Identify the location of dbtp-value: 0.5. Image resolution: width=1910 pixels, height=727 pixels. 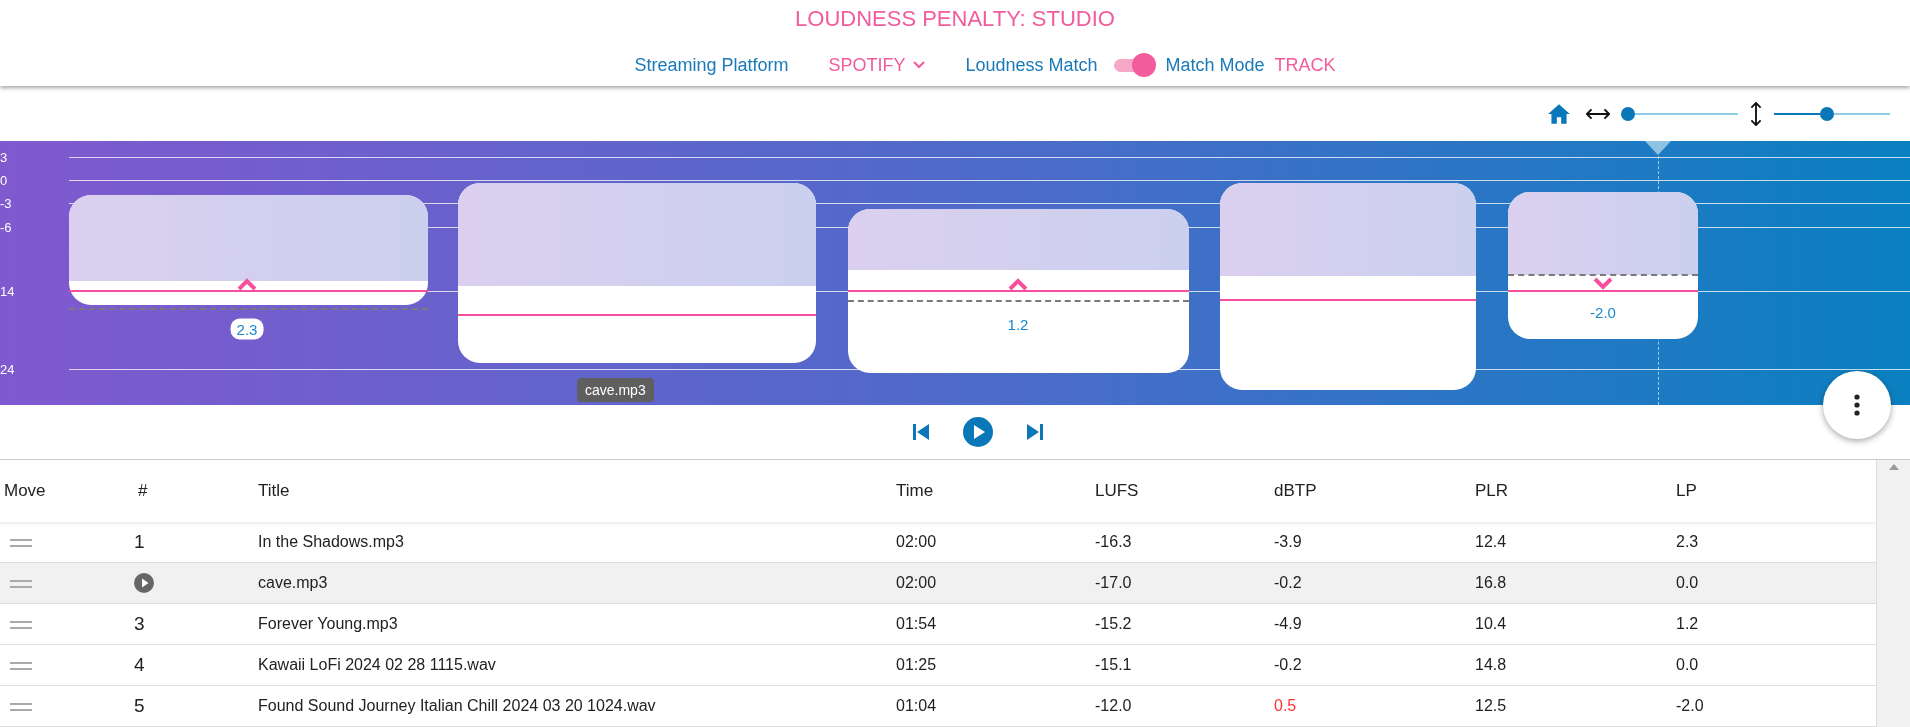
(1285, 706).